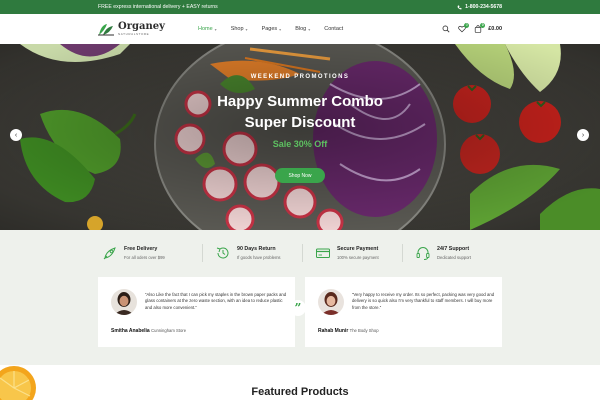  Describe the element at coordinates (109, 253) in the screenshot. I see `rocket-icon` at that location.